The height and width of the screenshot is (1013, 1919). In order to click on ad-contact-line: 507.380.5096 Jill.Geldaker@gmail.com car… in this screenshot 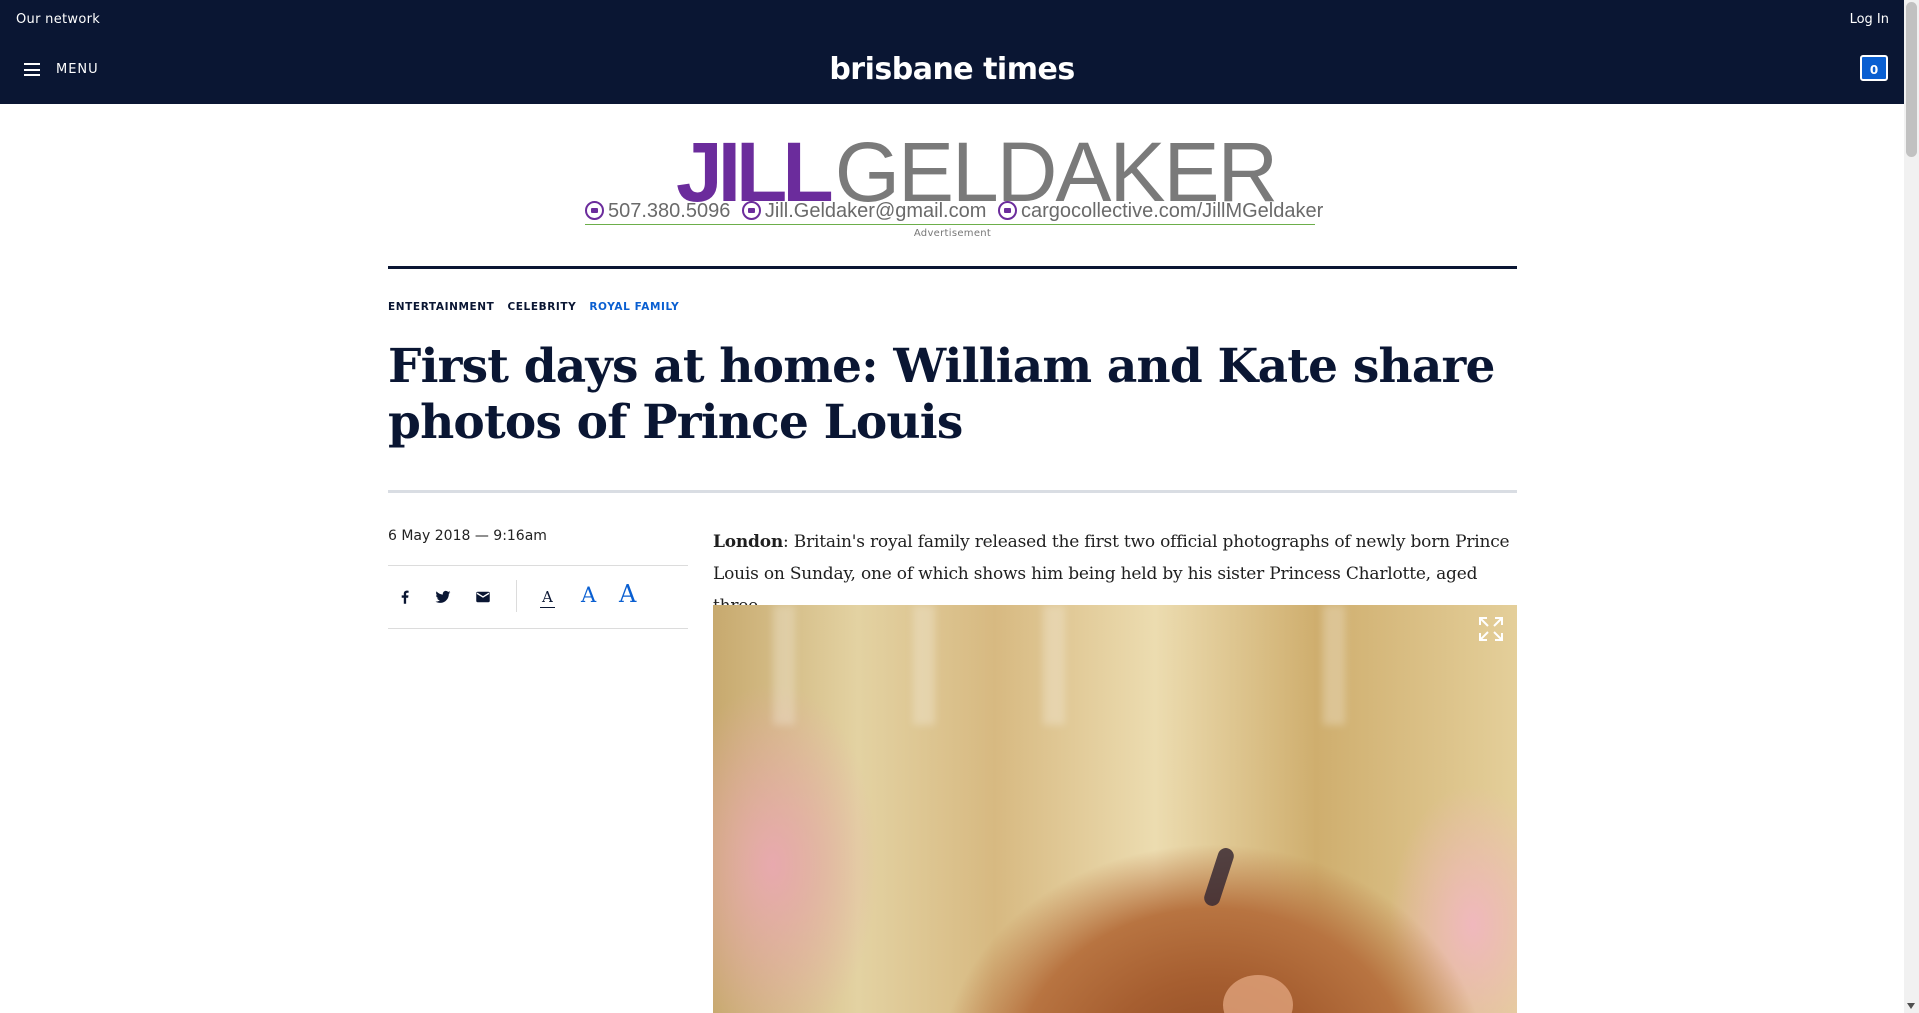, I will do `click(954, 212)`.